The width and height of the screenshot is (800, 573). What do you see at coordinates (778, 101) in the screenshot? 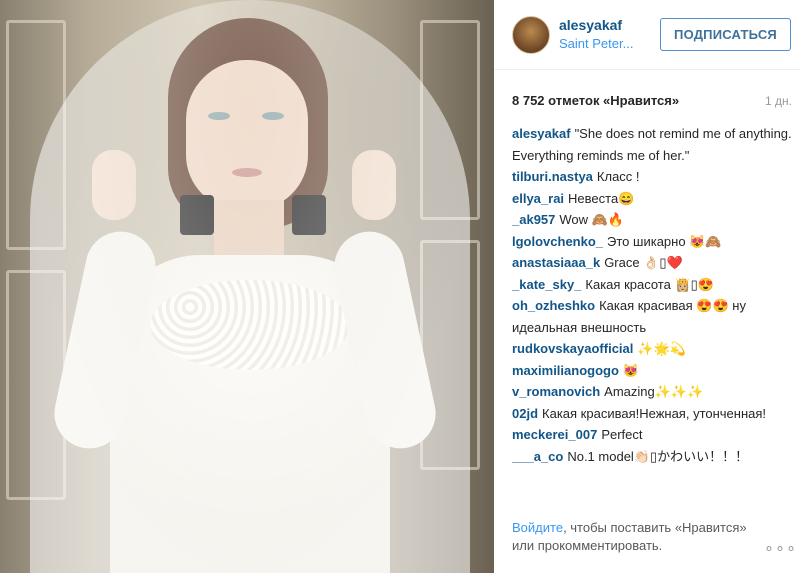
I see `post-time: 1 дн.` at bounding box center [778, 101].